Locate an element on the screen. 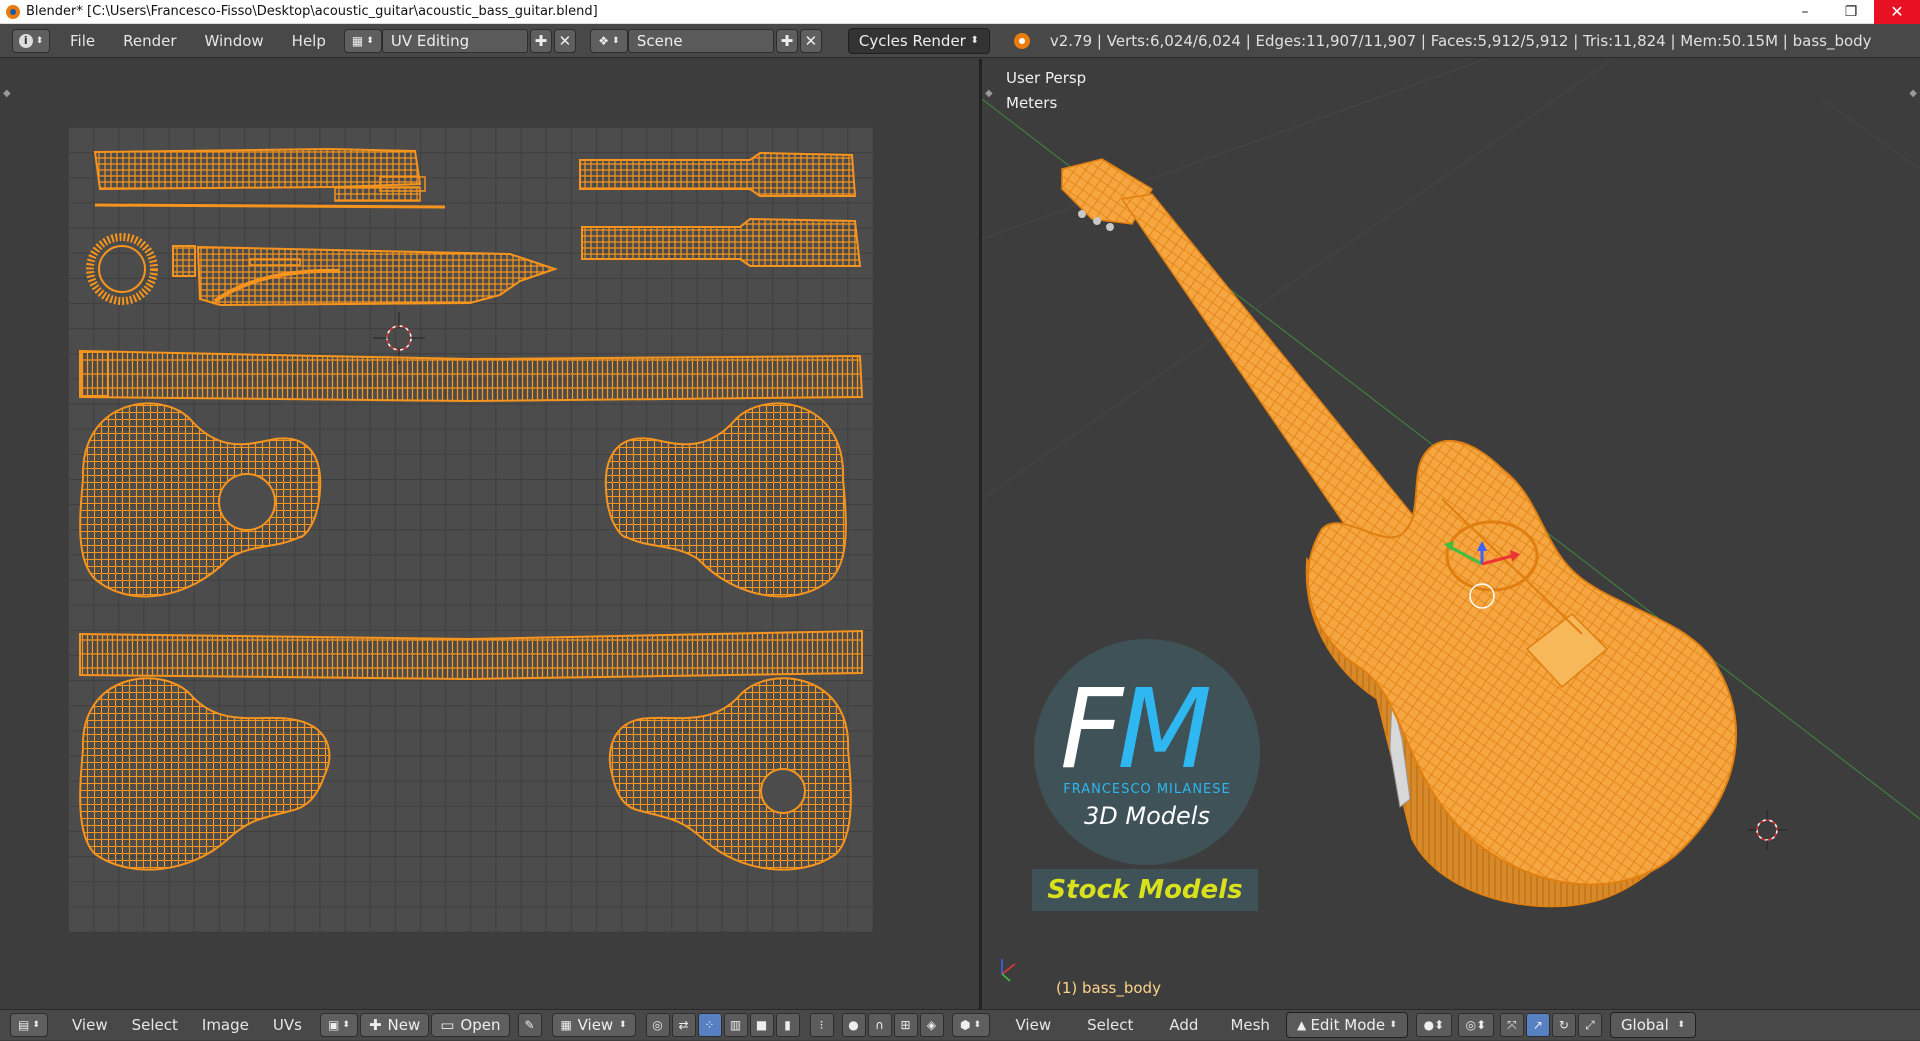  transform-orientation-dropdown: Global ⬍ is located at coordinates (1652, 1025).